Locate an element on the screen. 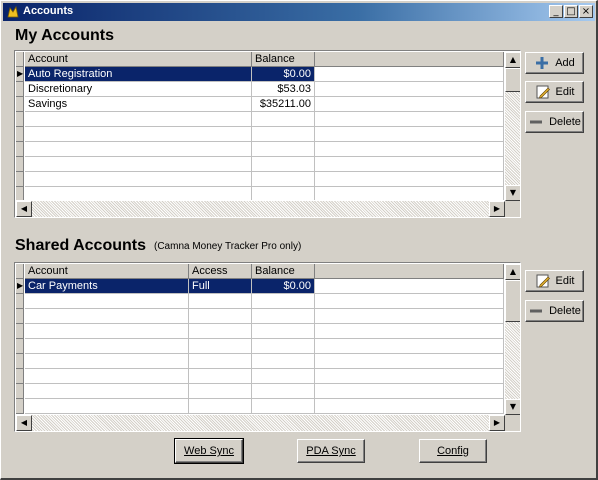  minimize-button: _ is located at coordinates (556, 11).